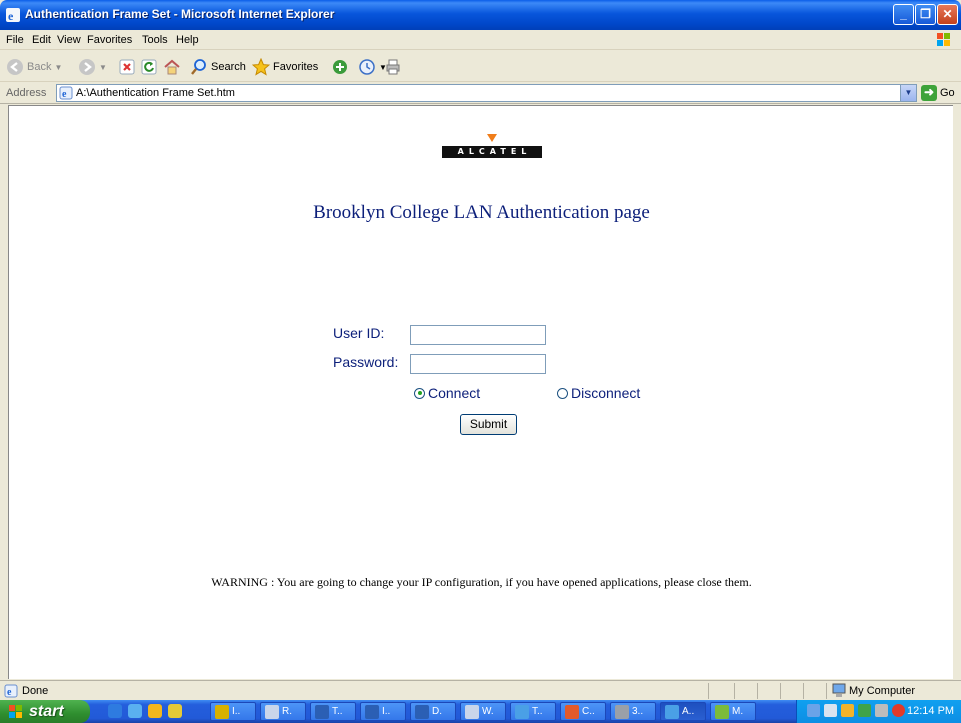 Image resolution: width=961 pixels, height=723 pixels. Describe the element at coordinates (583, 711) in the screenshot. I see `taskbar-task-8: C..` at that location.